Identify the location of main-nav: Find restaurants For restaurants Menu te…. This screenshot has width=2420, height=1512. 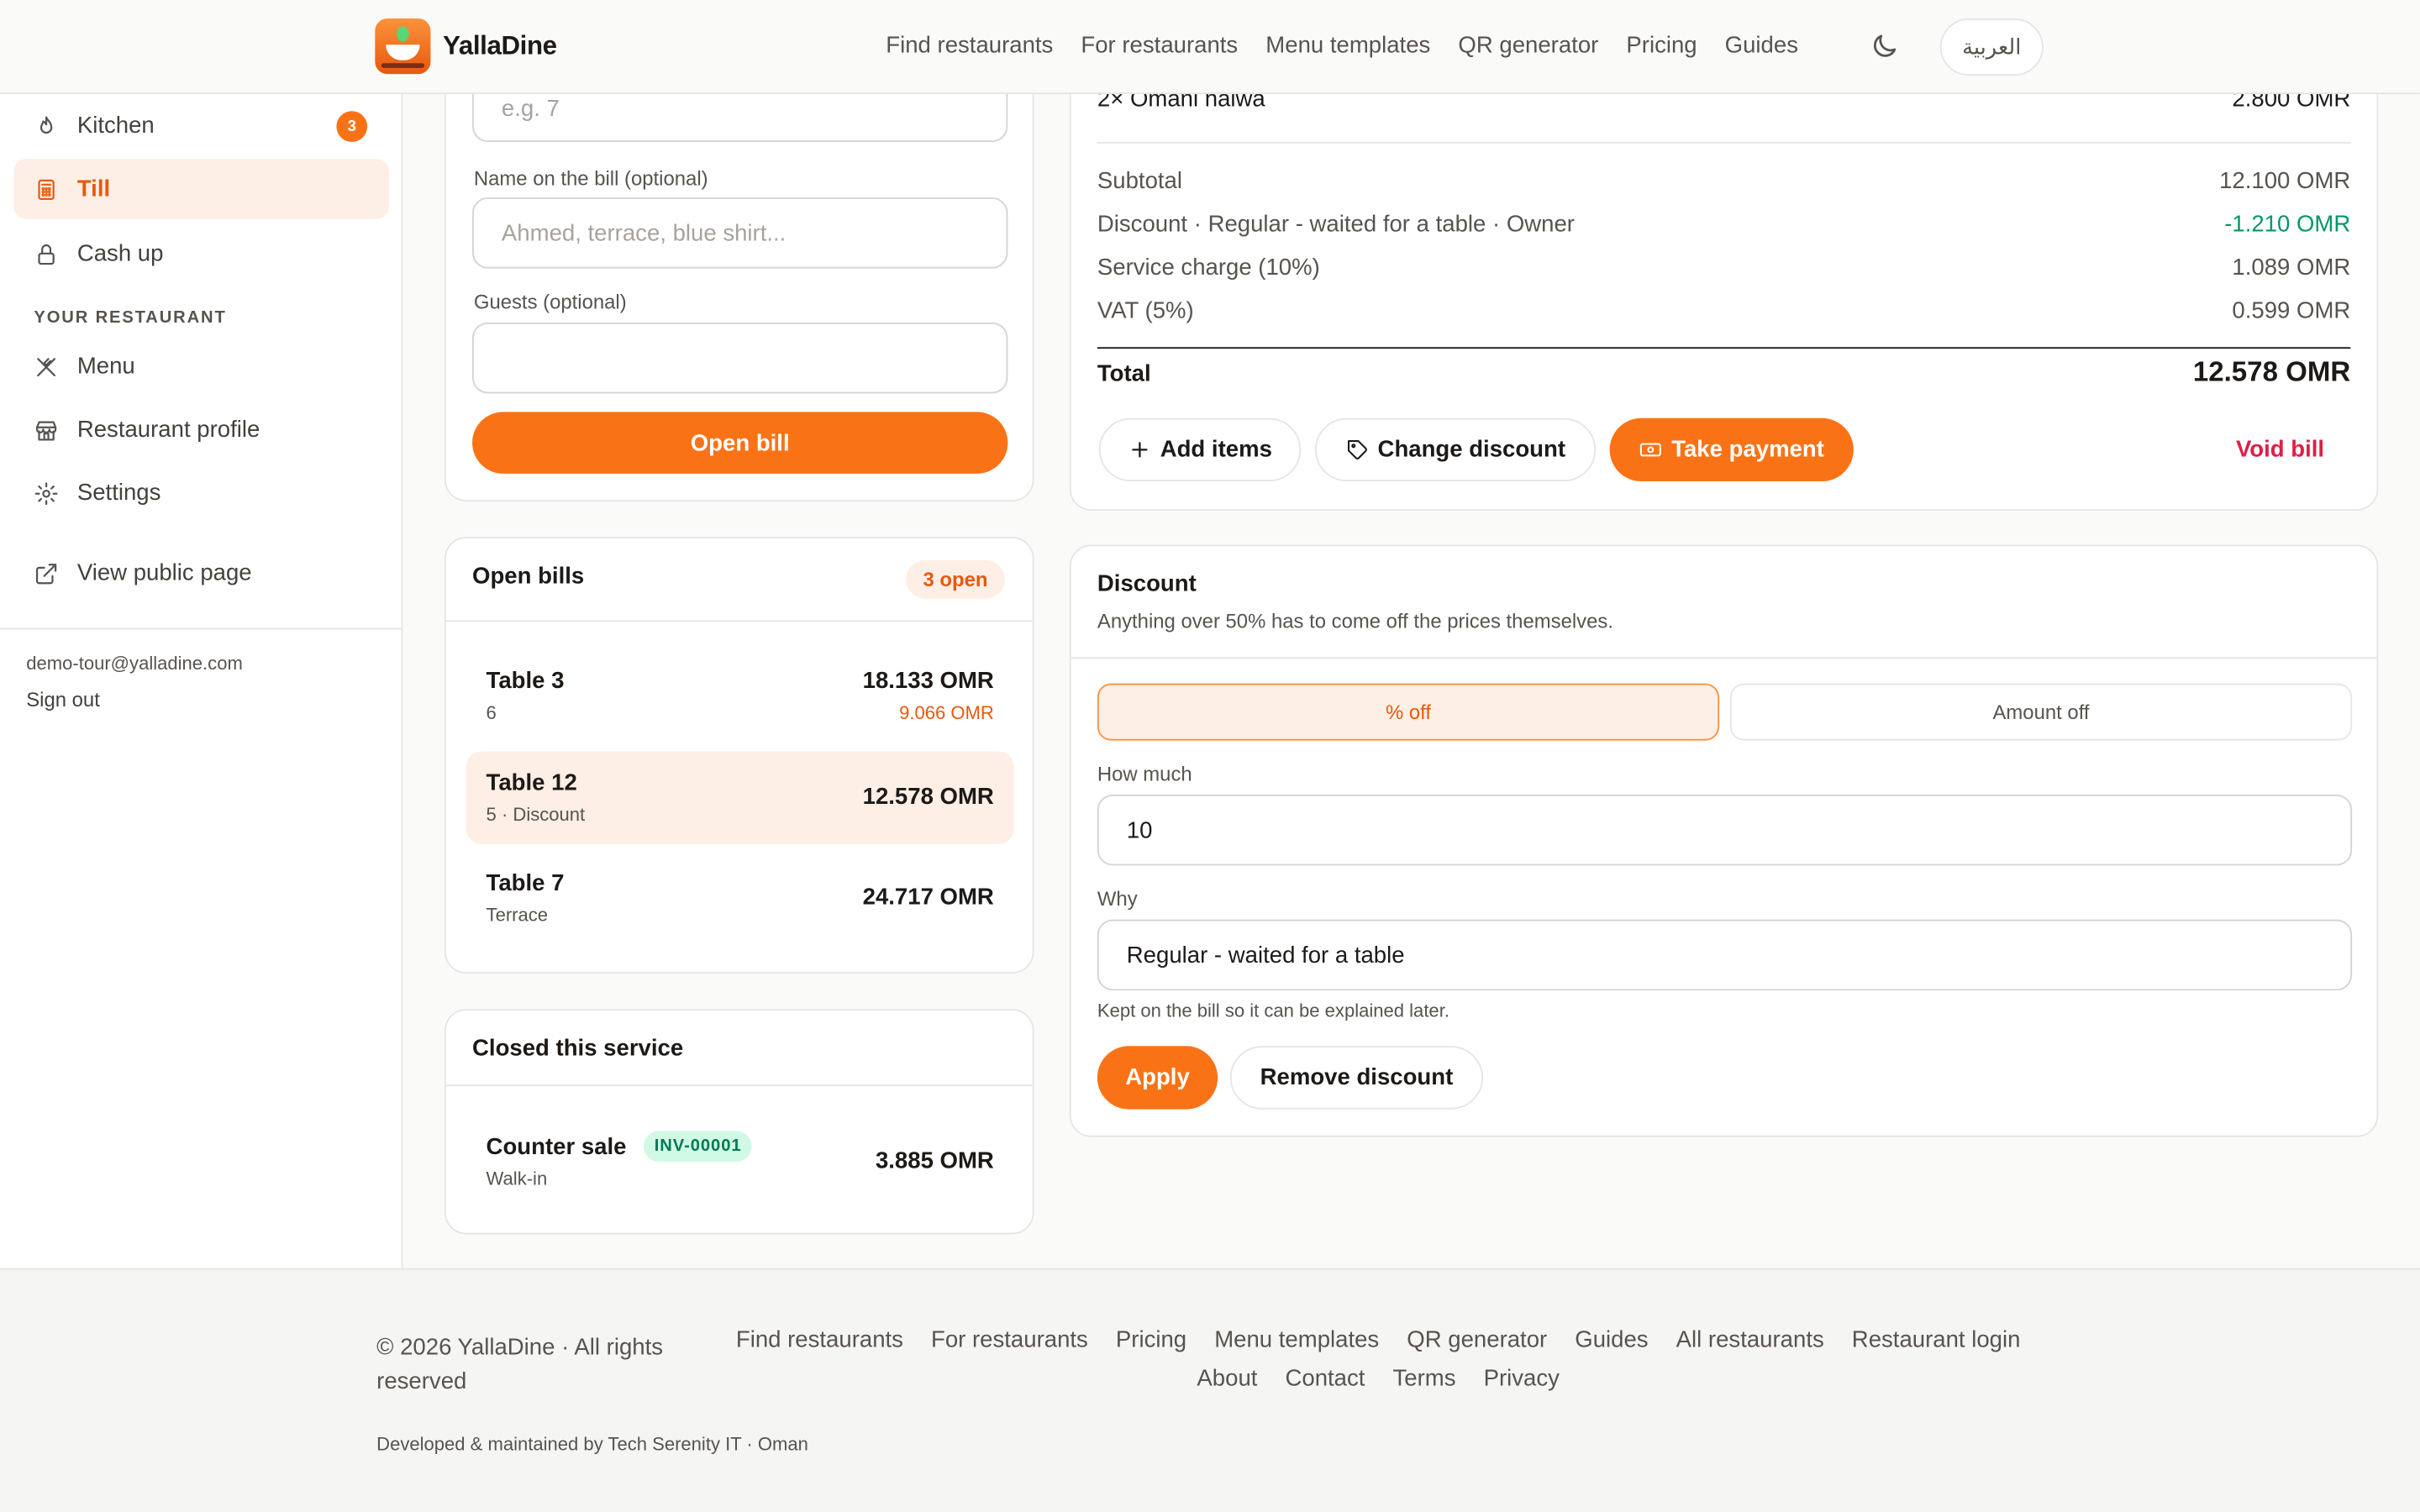
(1342, 46).